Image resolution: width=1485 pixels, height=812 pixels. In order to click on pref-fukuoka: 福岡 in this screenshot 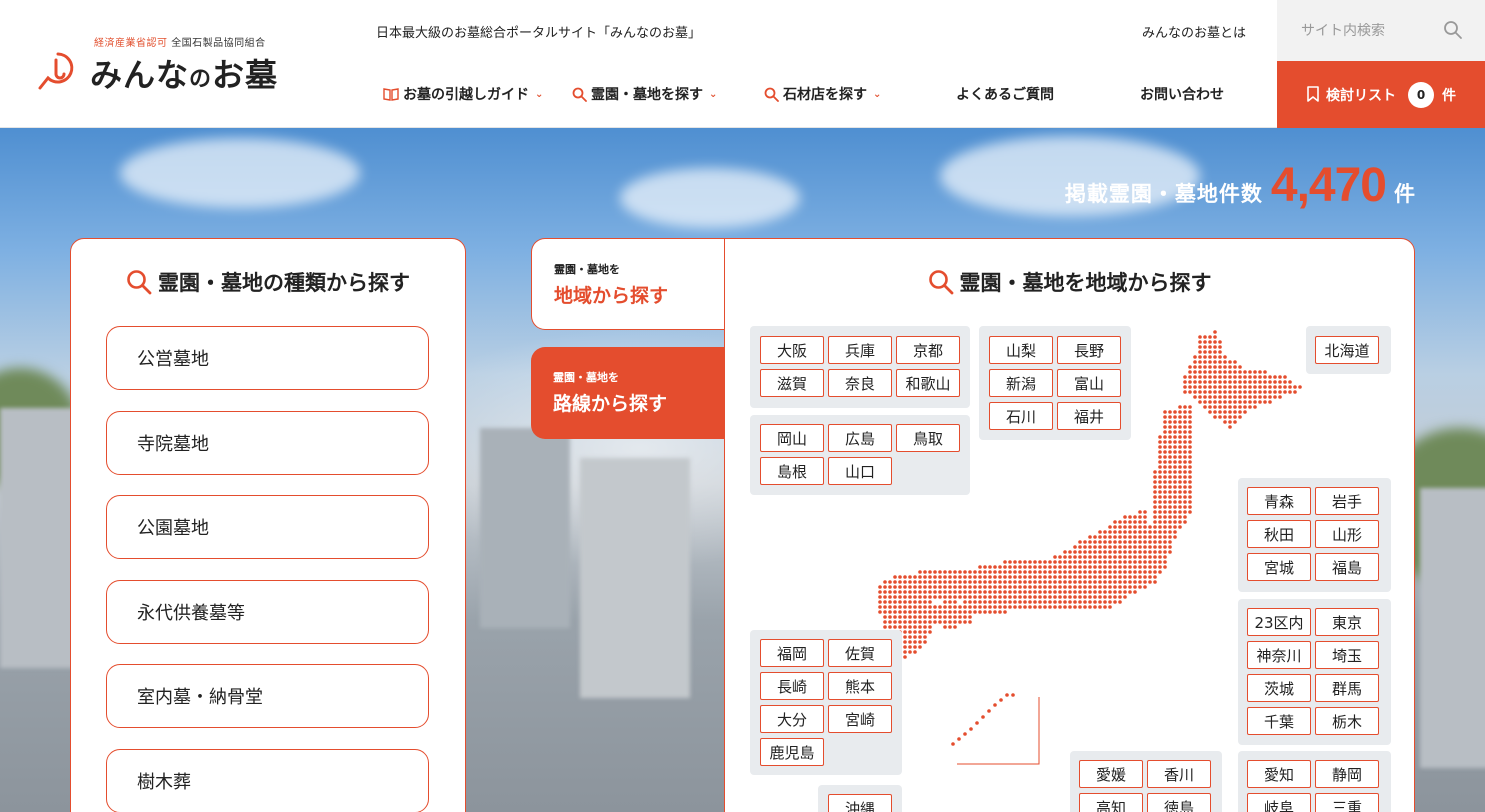, I will do `click(792, 653)`.